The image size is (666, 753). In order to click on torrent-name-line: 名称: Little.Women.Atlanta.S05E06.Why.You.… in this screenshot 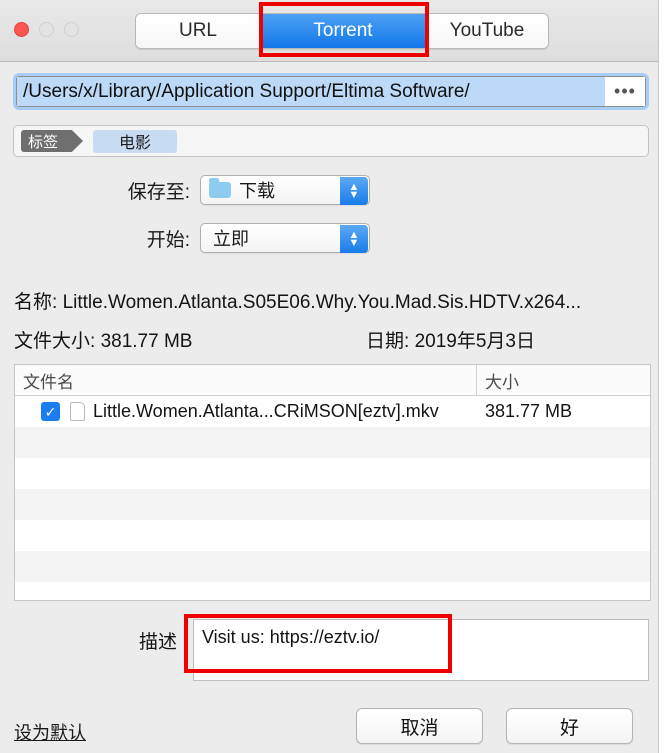, I will do `click(297, 300)`.